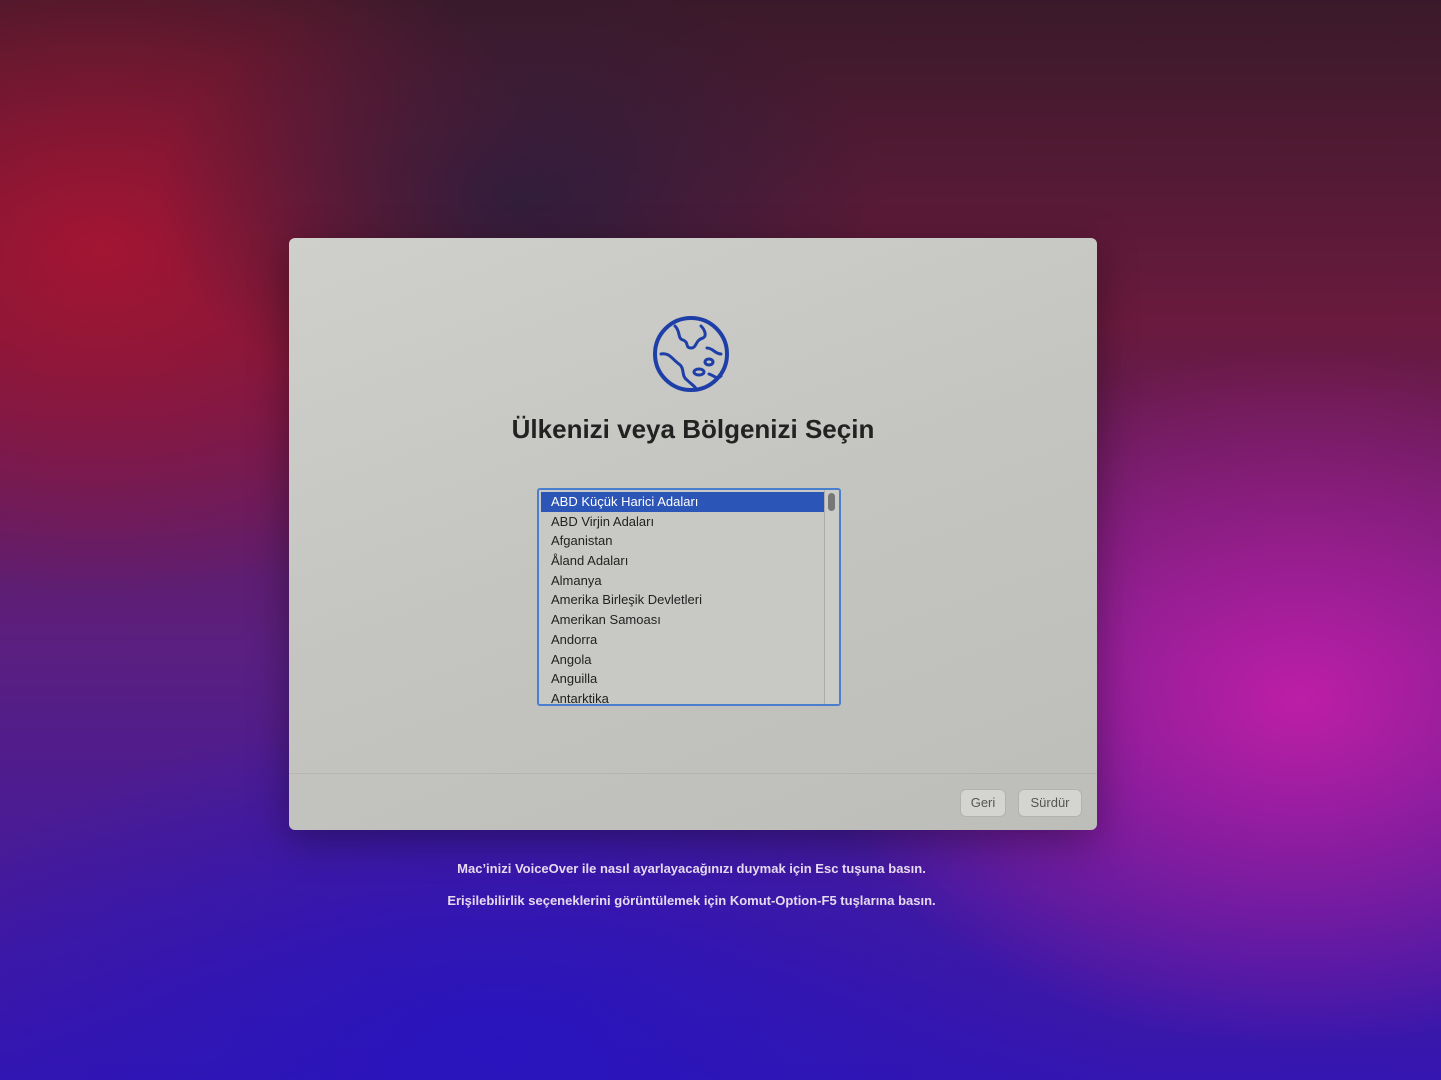  I want to click on list-item: ABD Virjin Adaları, so click(683, 522).